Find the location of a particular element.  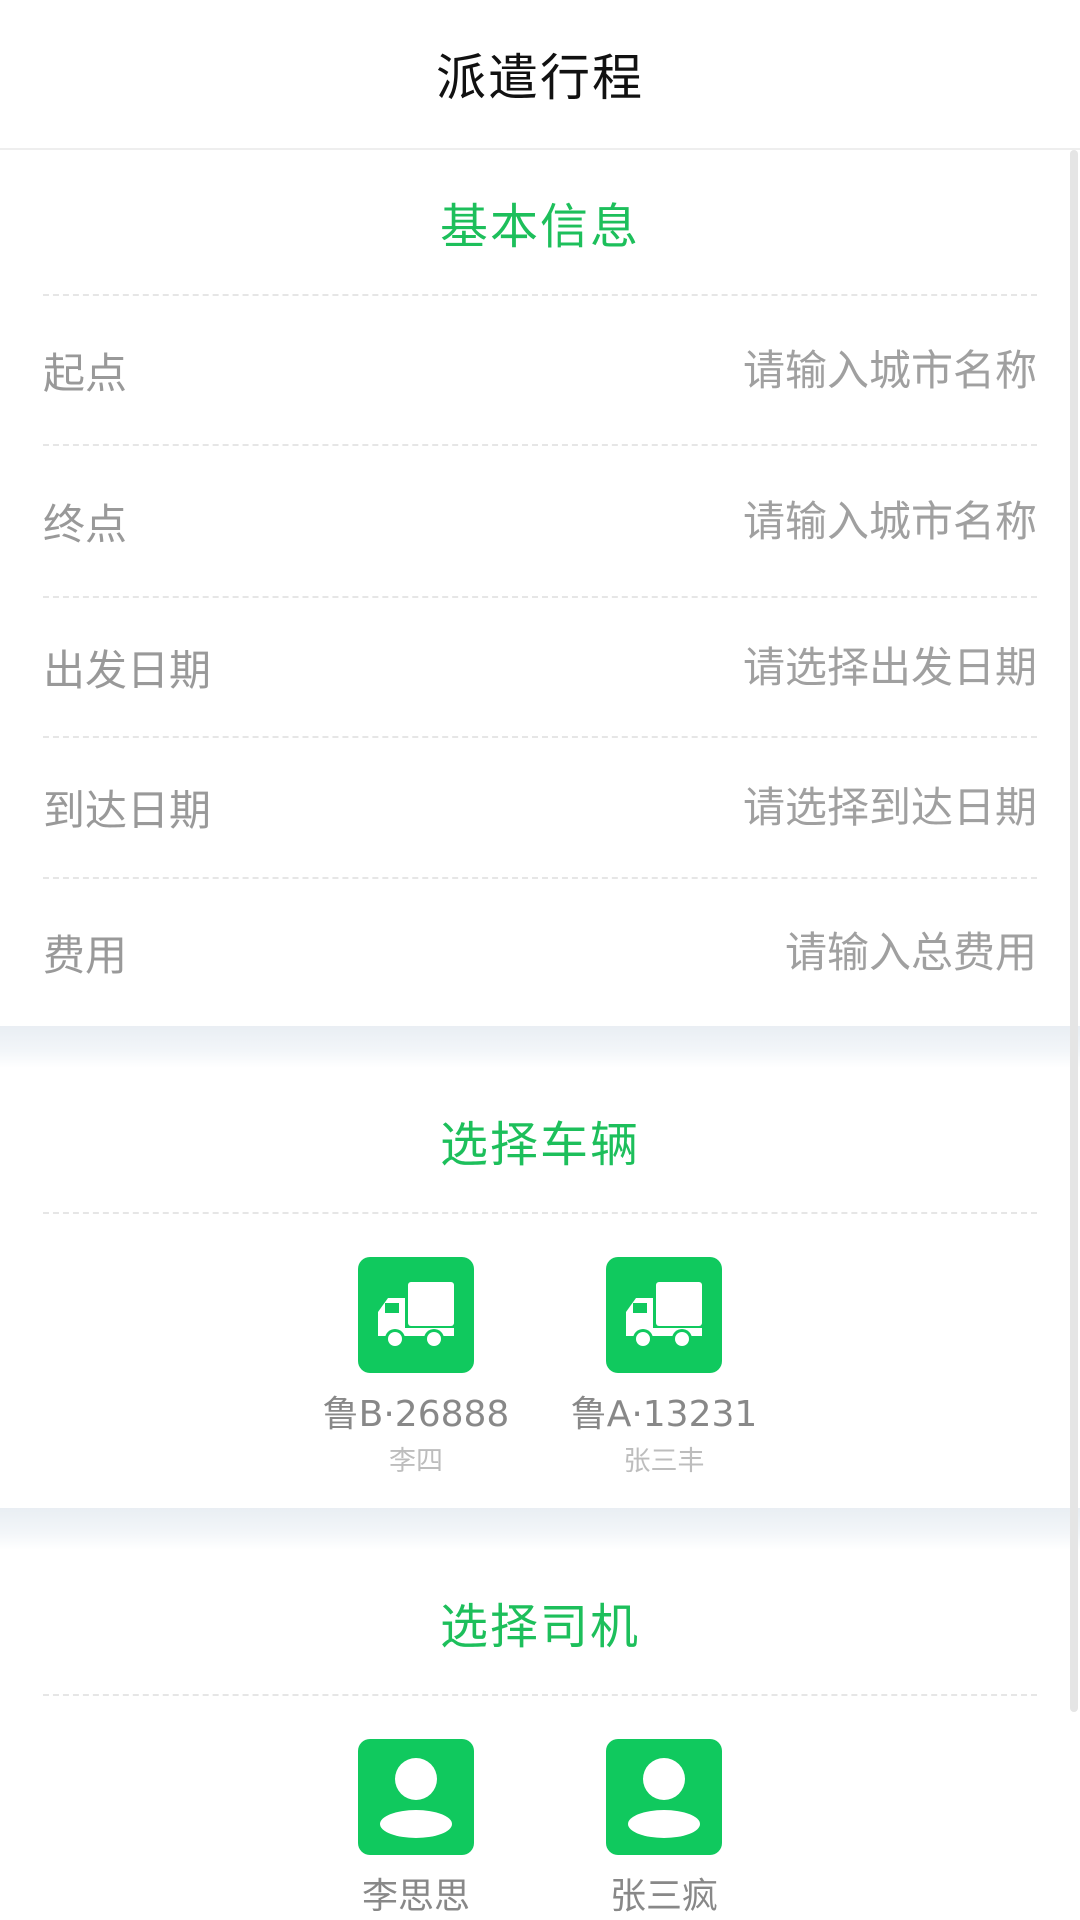

nav-header: 派遣行程 is located at coordinates (540, 75).